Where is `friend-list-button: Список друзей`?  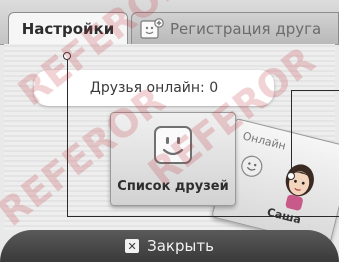 friend-list-button: Список друзей is located at coordinates (173, 159).